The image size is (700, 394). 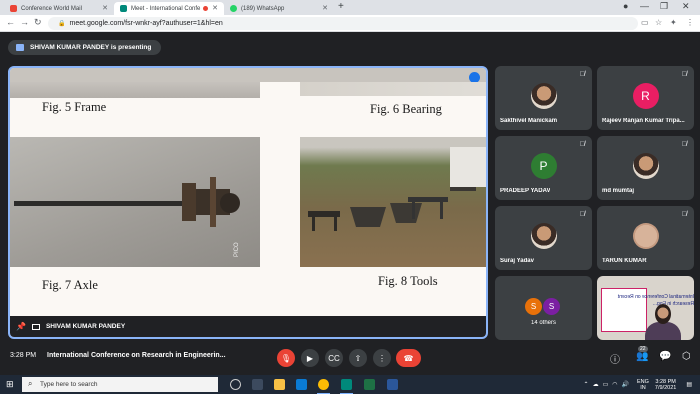 I want to click on search-placeholder: Type here to search, so click(x=69, y=384).